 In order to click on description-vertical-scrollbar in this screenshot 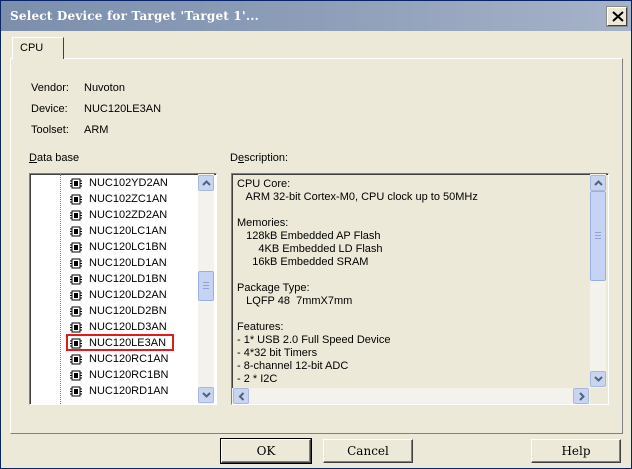, I will do `click(598, 281)`.